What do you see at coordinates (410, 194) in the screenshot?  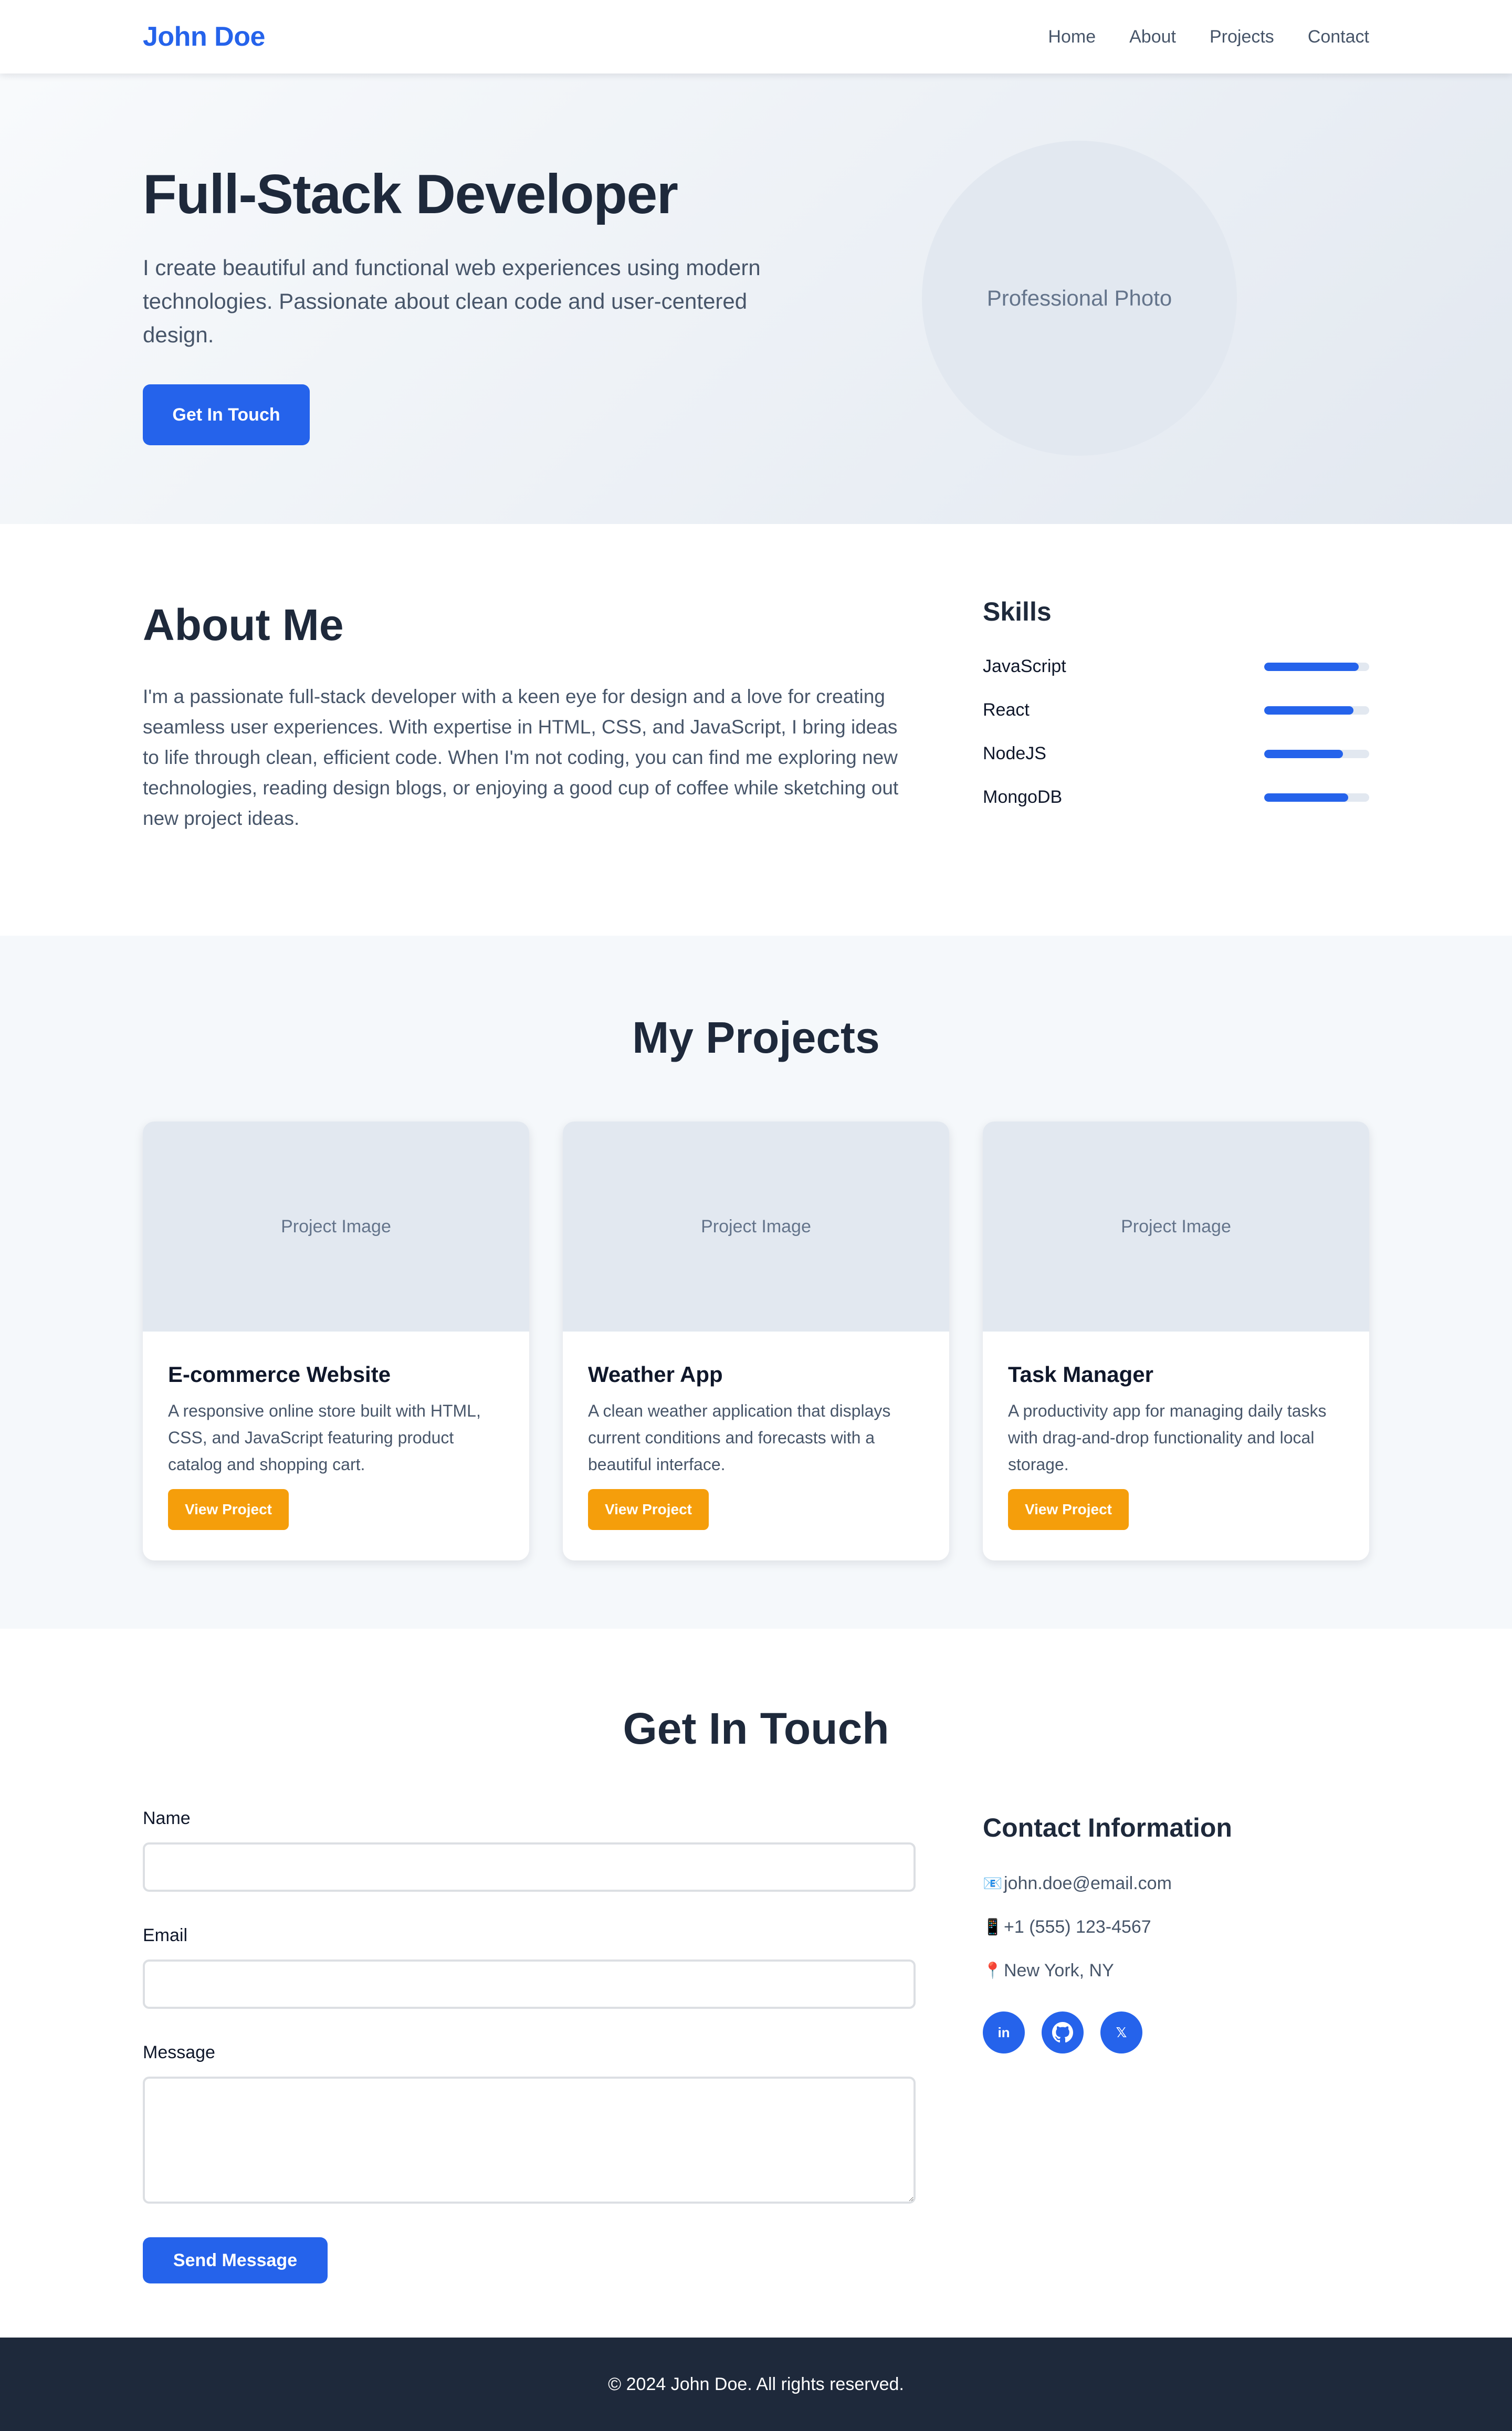 I see `hero-title: Full-Stack Developer` at bounding box center [410, 194].